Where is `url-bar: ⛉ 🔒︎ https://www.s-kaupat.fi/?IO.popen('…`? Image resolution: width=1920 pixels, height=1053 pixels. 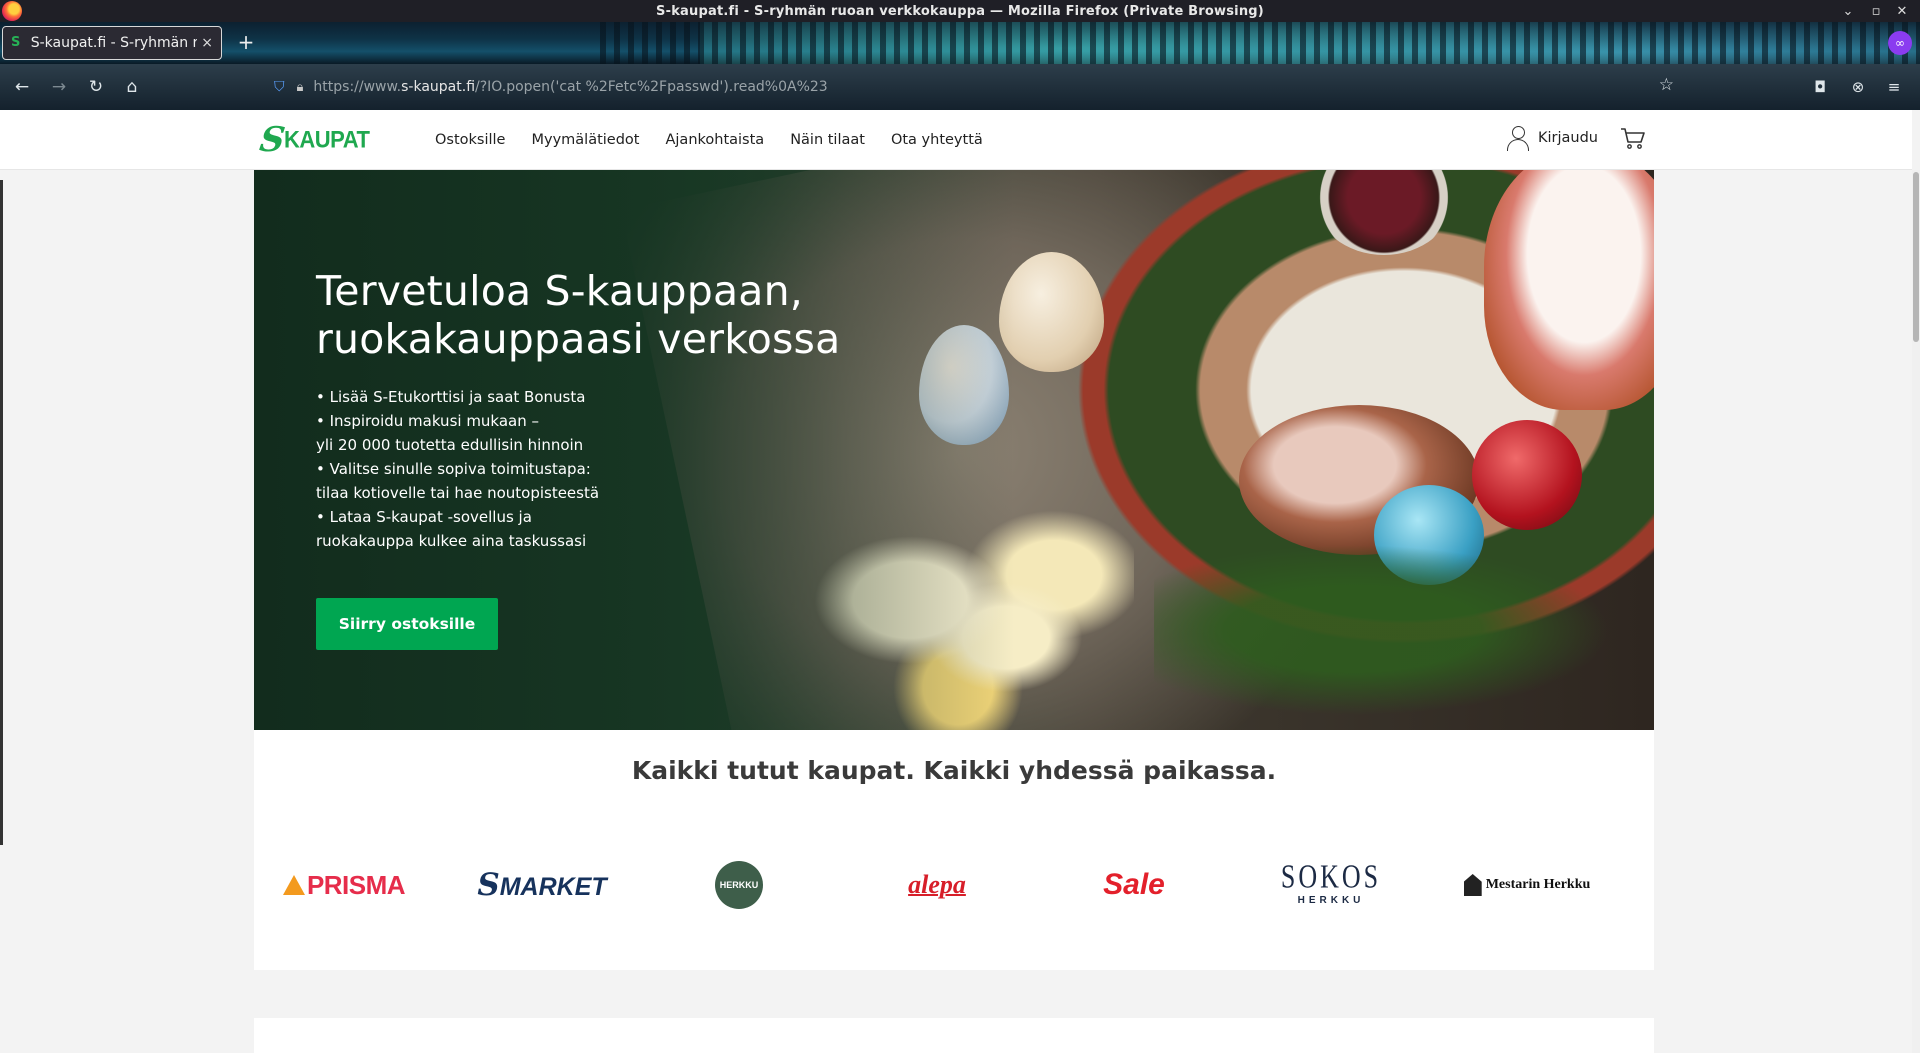 url-bar: ⛉ 🔒︎ https://www.s-kaupat.fi/?IO.popen('… is located at coordinates (971, 87).